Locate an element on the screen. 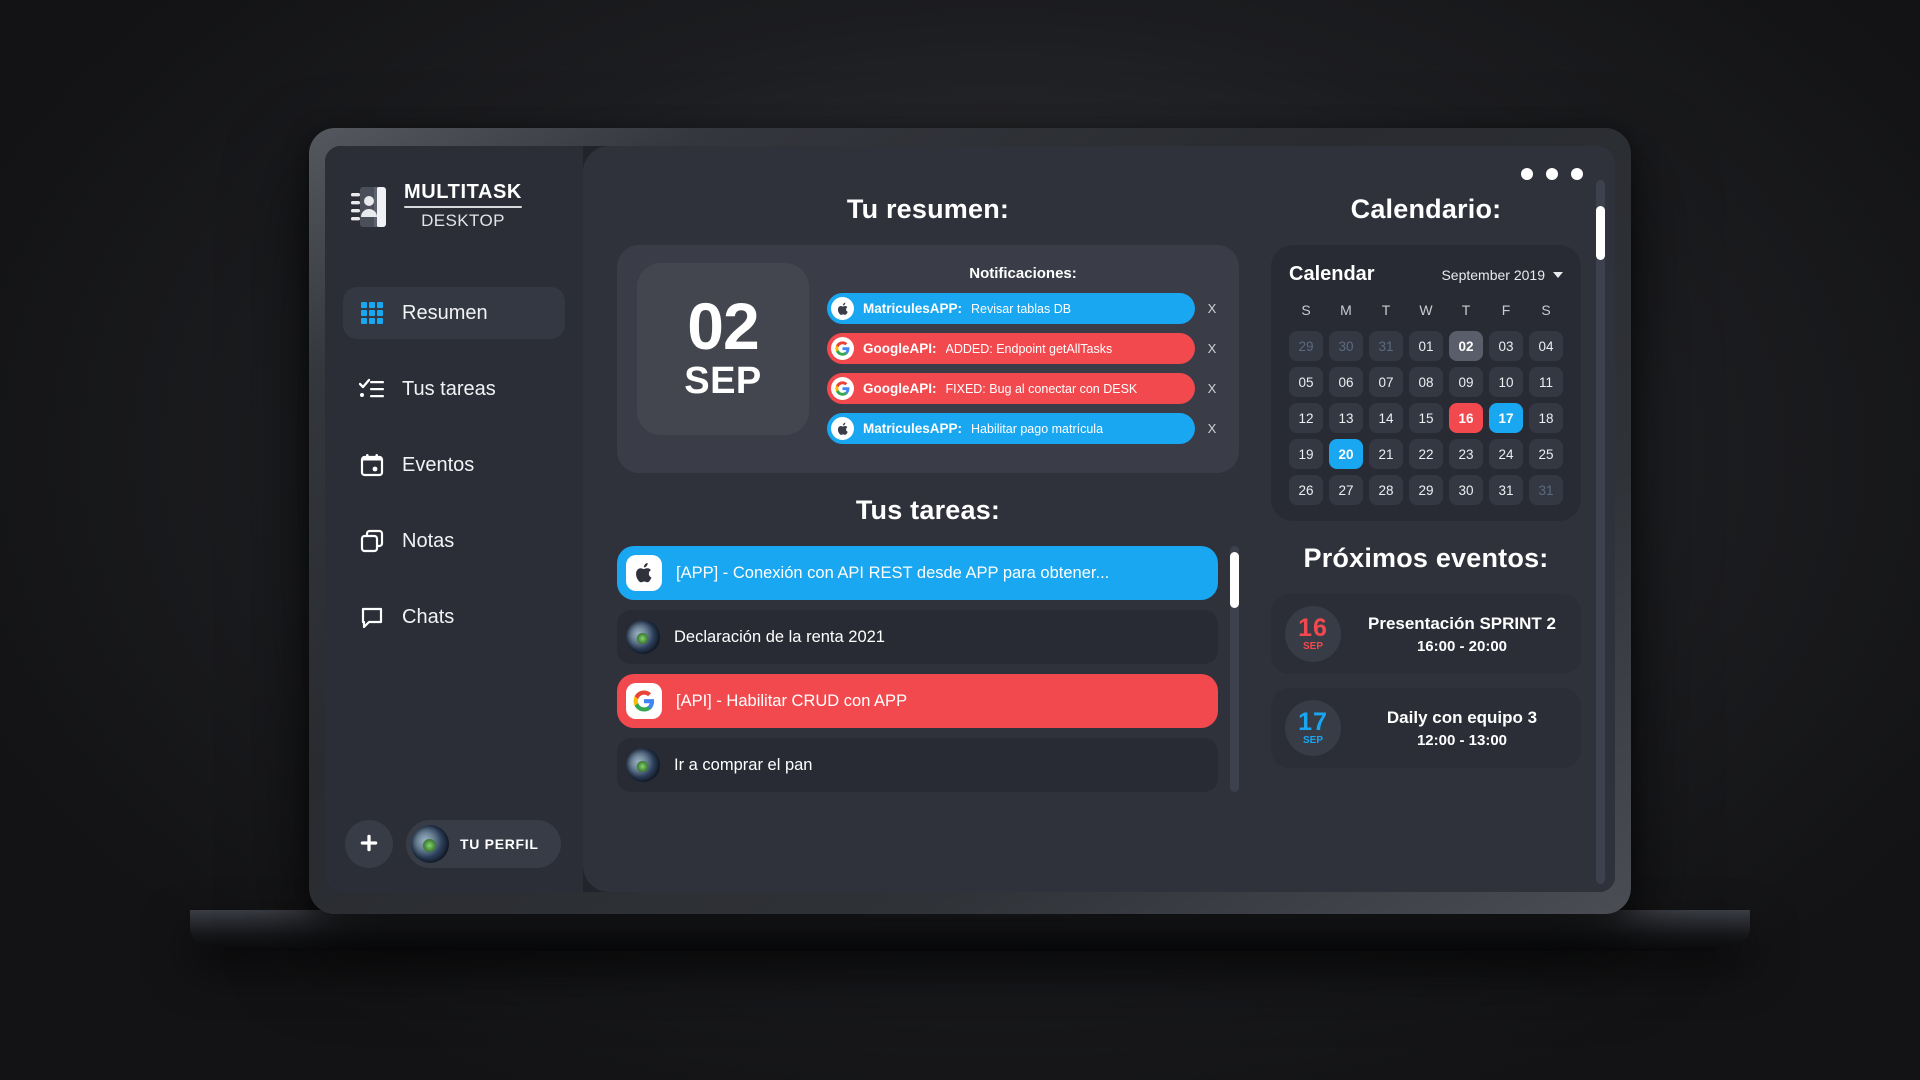  notification-item: MatriculesAPP: Habilitar pago matrícula is located at coordinates (1011, 428).